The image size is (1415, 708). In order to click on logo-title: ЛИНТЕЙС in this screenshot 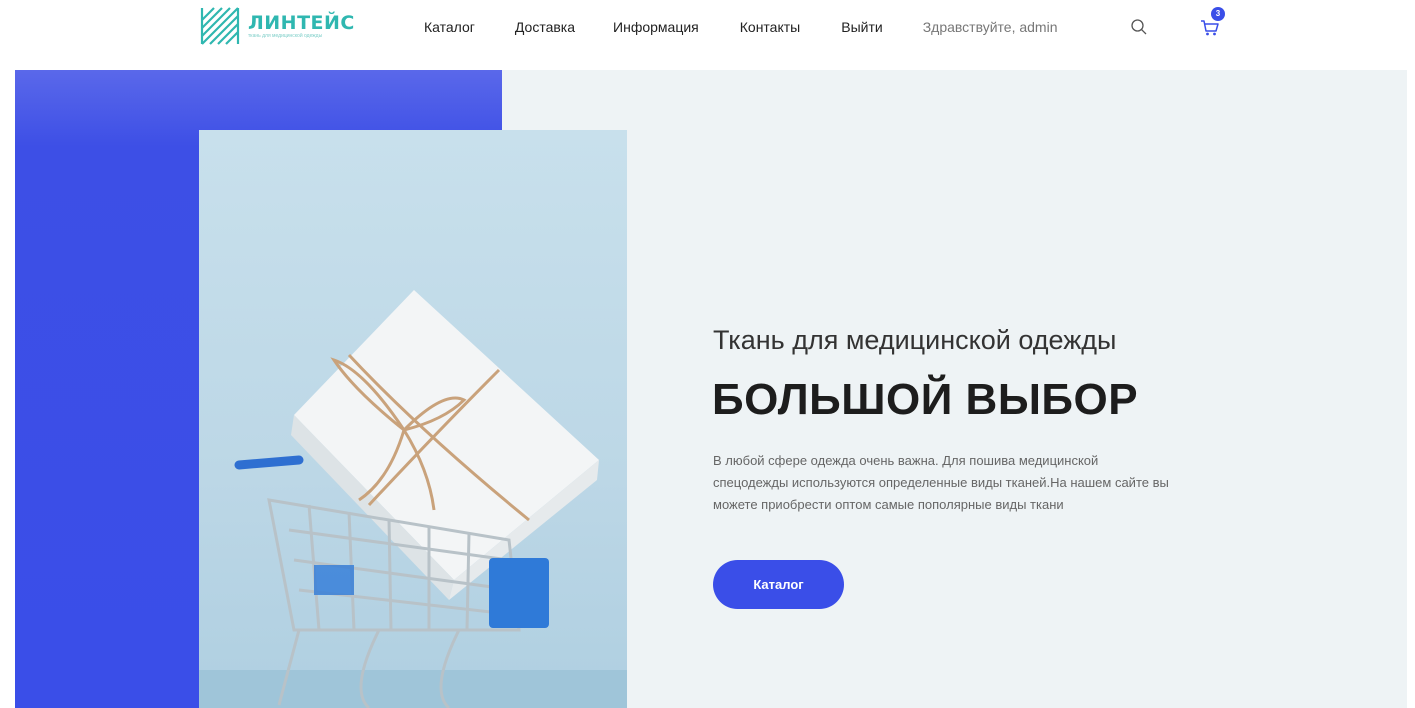, I will do `click(301, 22)`.